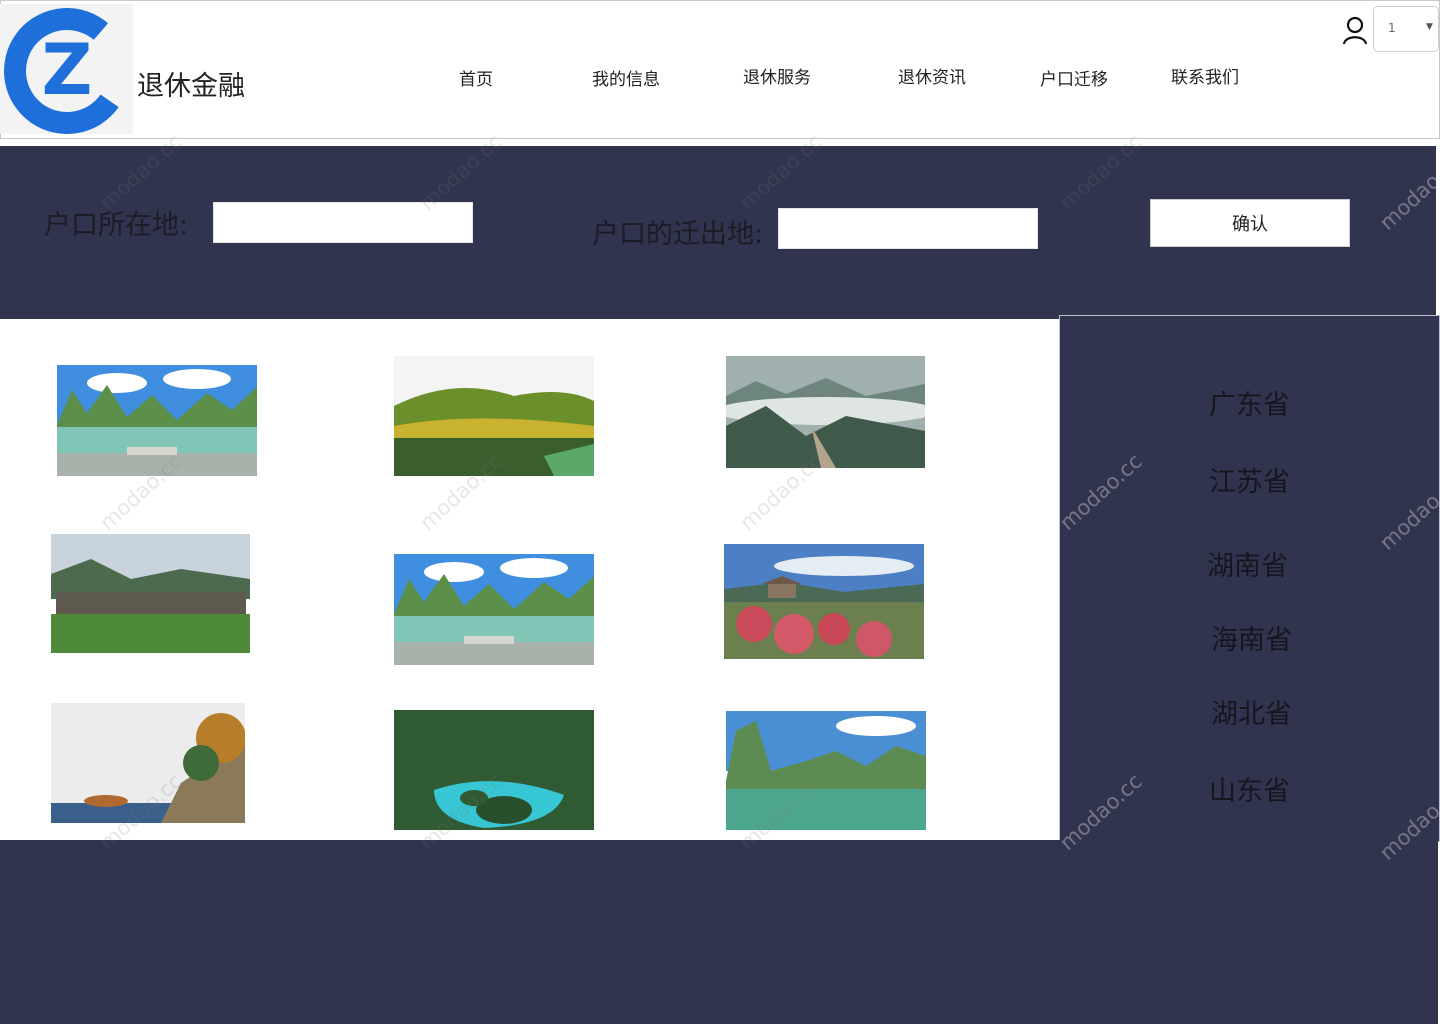 The image size is (1440, 1024). What do you see at coordinates (1392, 28) in the screenshot?
I see `select-value: 1` at bounding box center [1392, 28].